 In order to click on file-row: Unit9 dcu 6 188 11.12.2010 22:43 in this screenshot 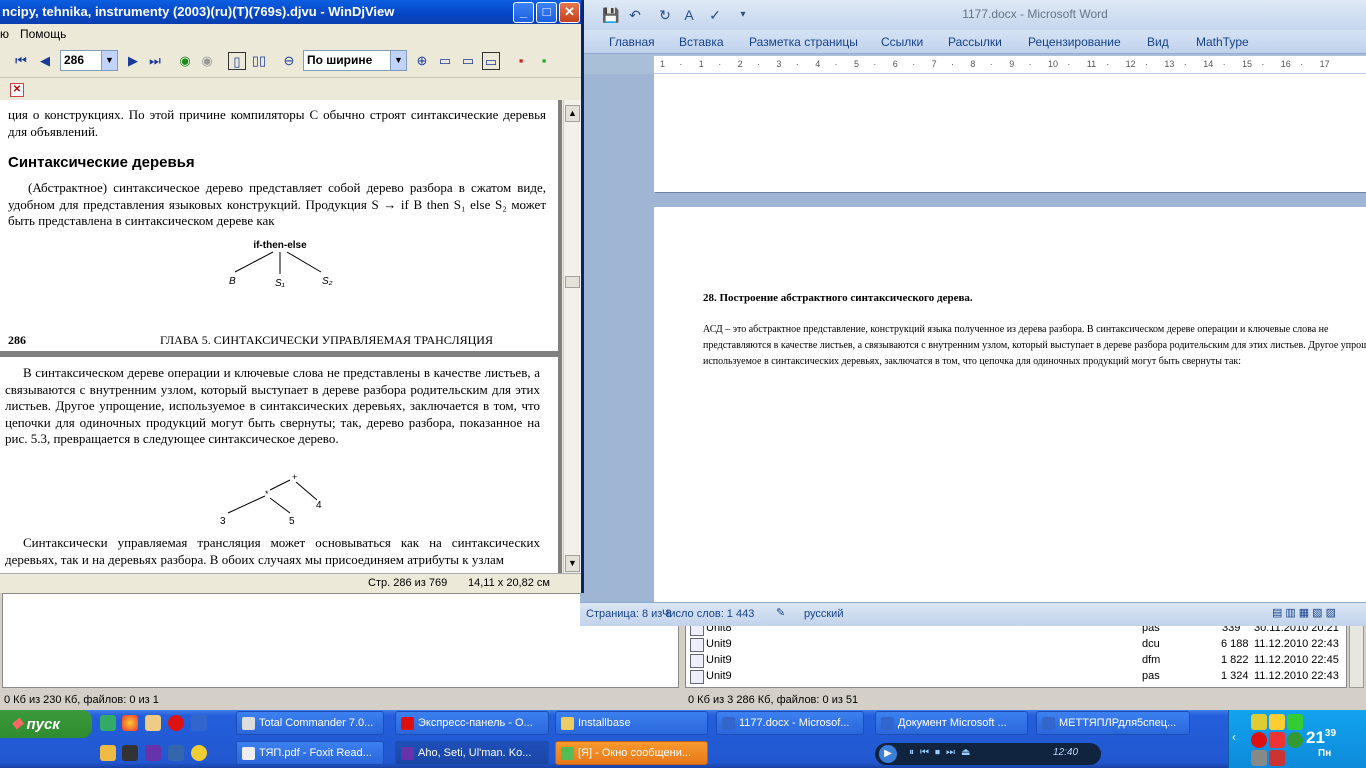, I will do `click(1017, 645)`.